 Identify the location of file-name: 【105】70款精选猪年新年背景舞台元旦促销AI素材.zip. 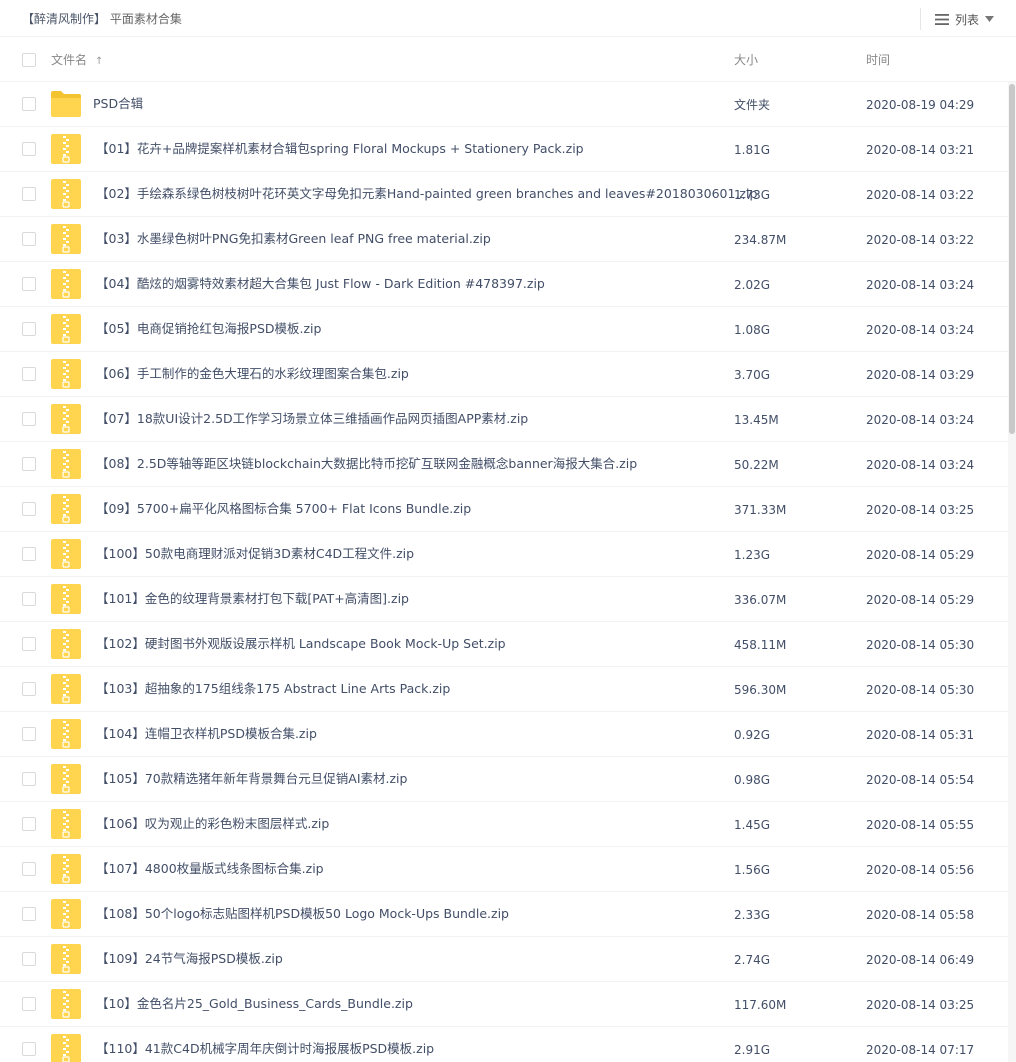
(251, 779).